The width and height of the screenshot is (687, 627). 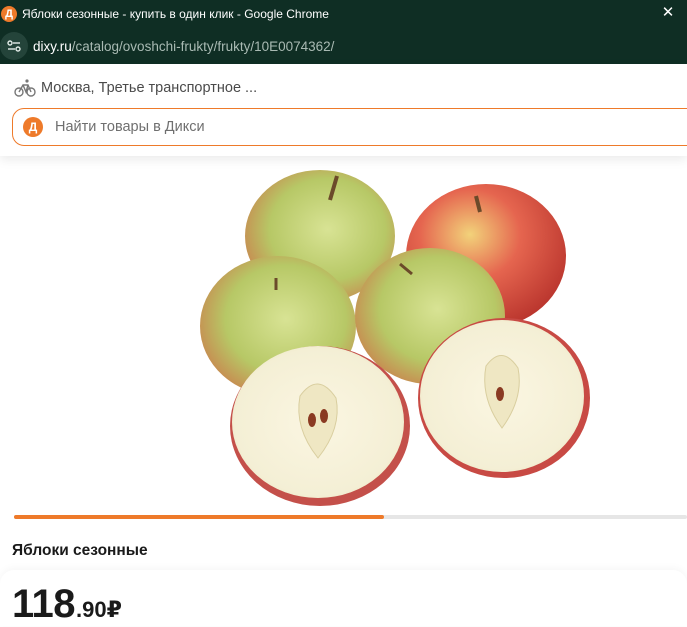 I want to click on dixy-logo-icon: Д, so click(x=33, y=127).